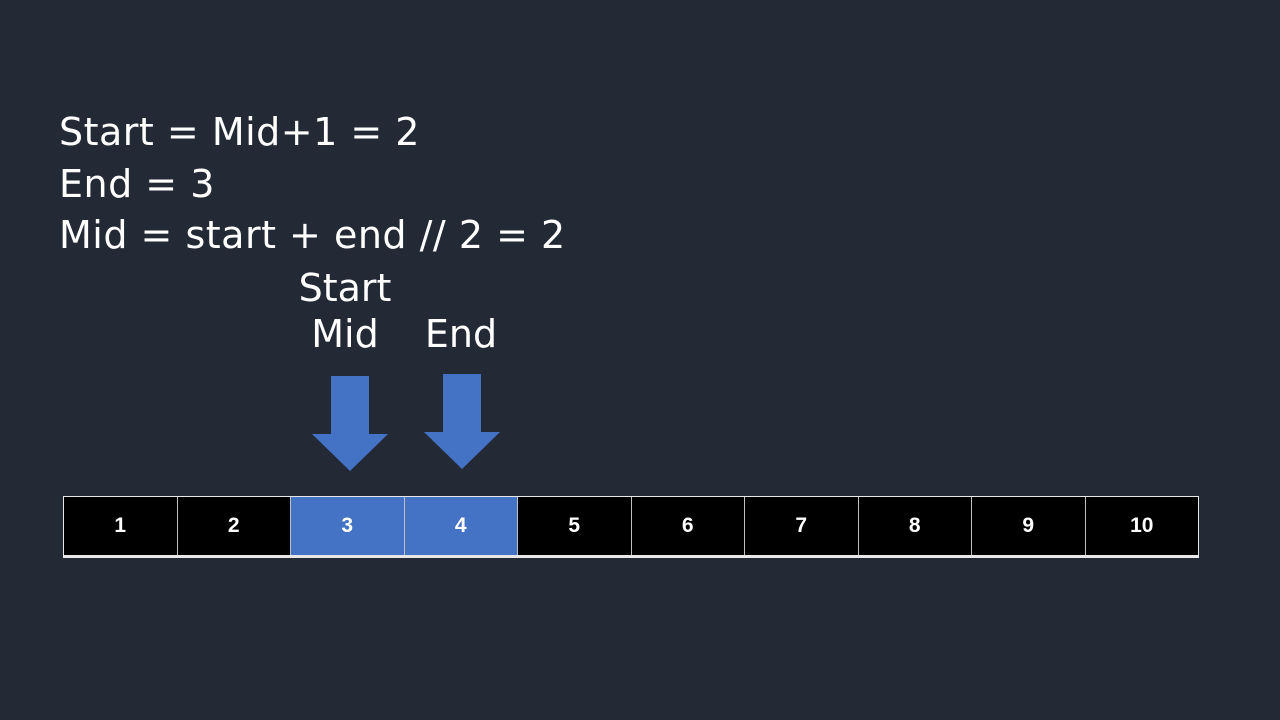  I want to click on array-cell: 2, so click(234, 526).